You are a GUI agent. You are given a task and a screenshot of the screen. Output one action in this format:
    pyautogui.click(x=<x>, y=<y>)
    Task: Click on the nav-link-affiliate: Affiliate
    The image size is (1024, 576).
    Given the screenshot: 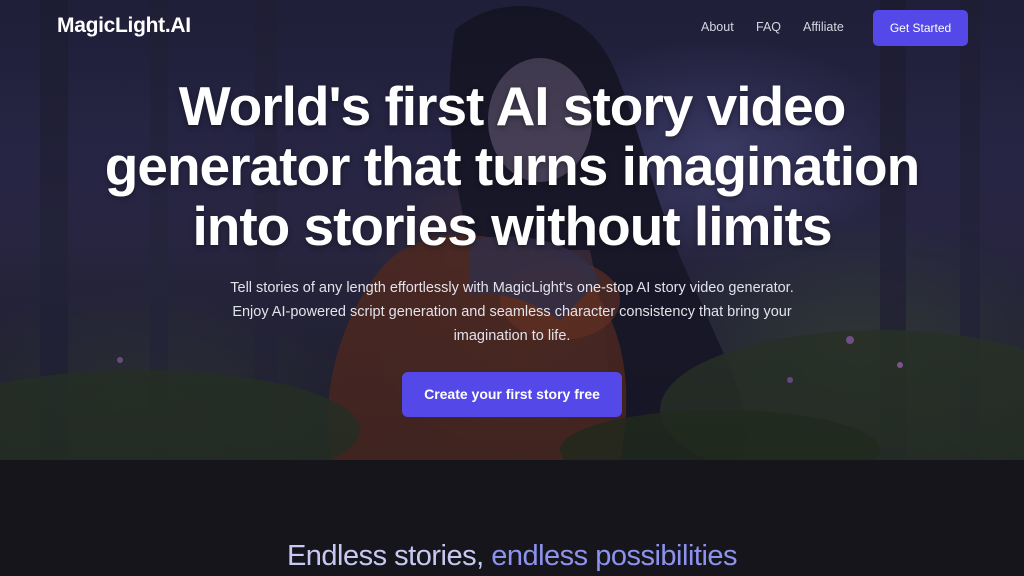 What is the action you would take?
    pyautogui.click(x=823, y=27)
    